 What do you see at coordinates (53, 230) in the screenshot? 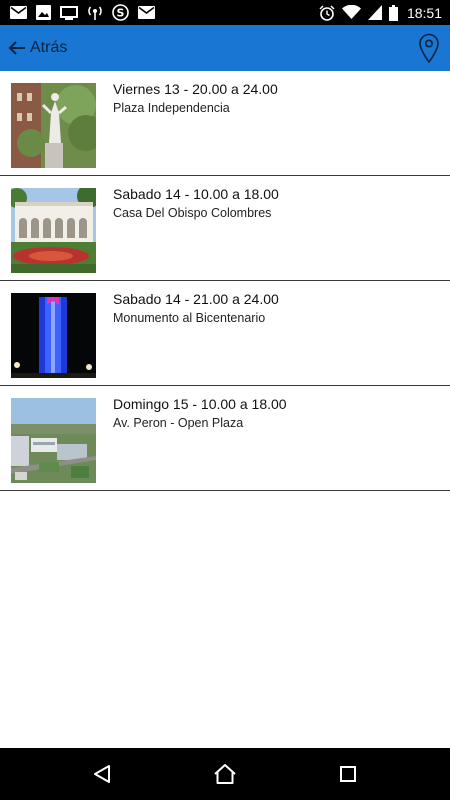
I see `colonial-house-photo` at bounding box center [53, 230].